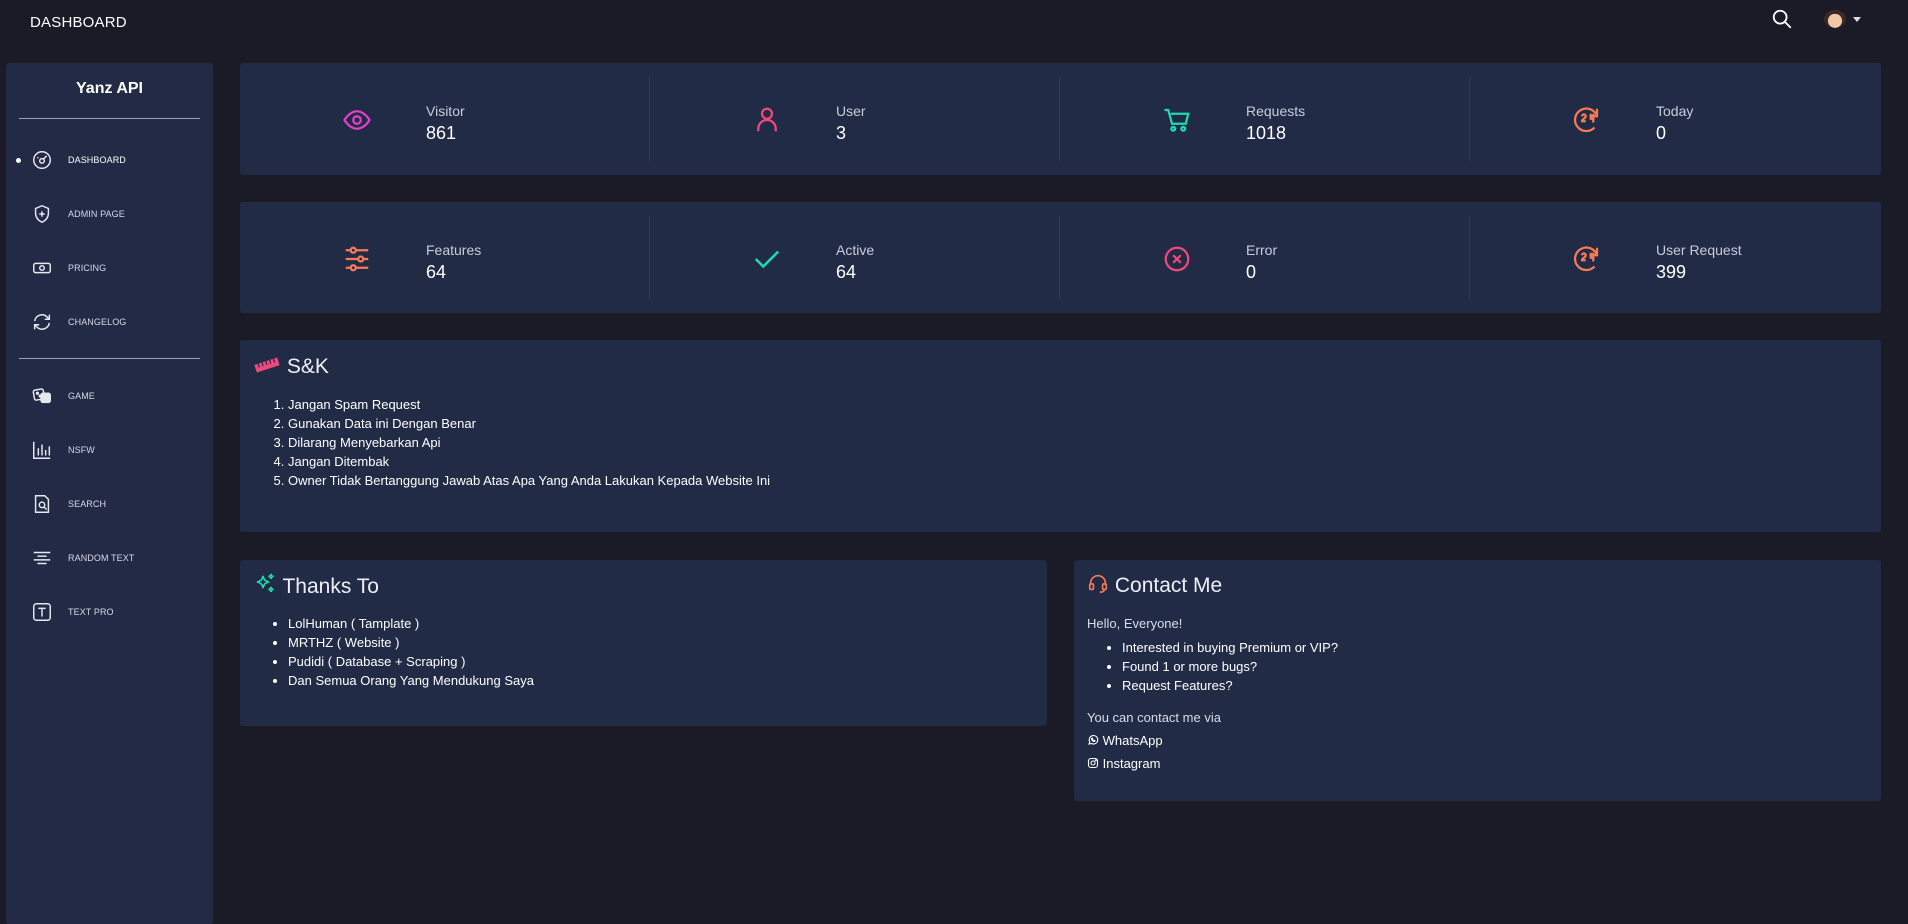 This screenshot has width=1908, height=924. What do you see at coordinates (1154, 717) in the screenshot?
I see `contact-via-text: You can contact me via` at bounding box center [1154, 717].